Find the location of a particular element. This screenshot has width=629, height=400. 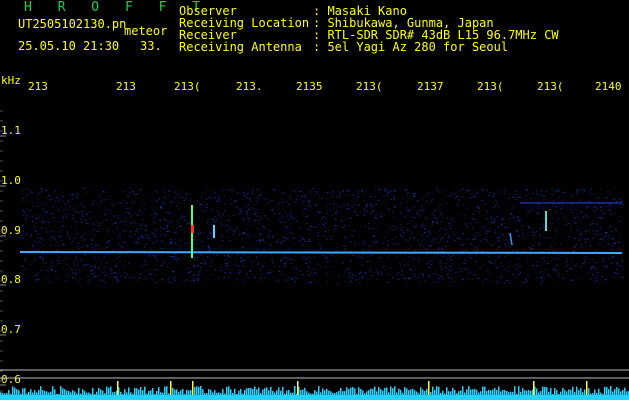

time-tick-label: 2137 is located at coordinates (430, 86).